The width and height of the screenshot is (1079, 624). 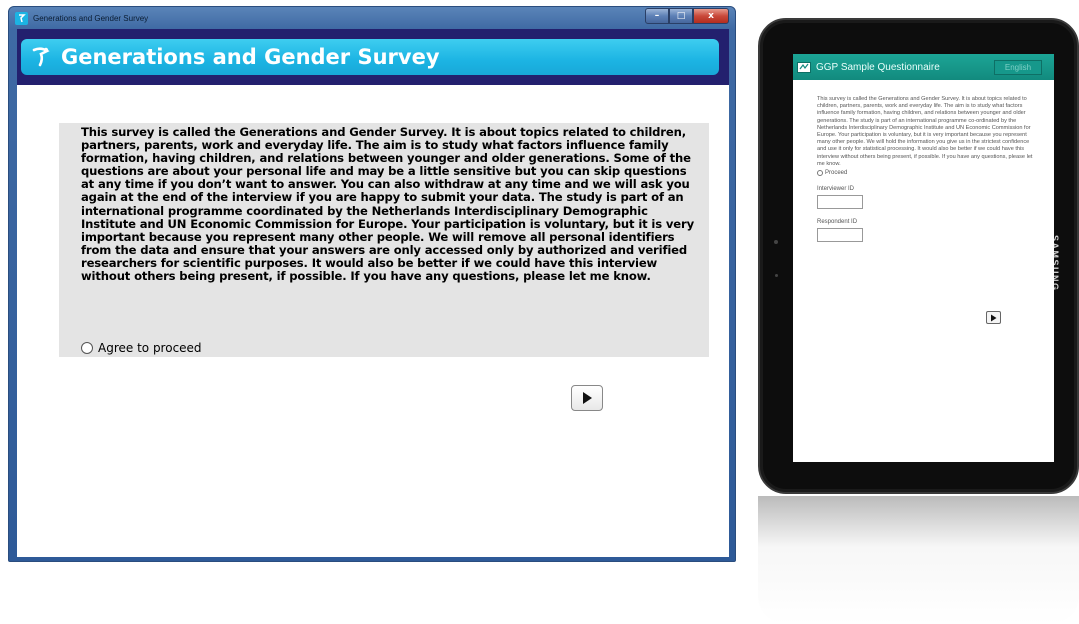 I want to click on tablet-sensor, so click(x=776, y=275).